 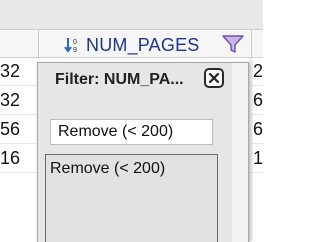 What do you see at coordinates (143, 45) in the screenshot?
I see `column-title: NUM_PAGES` at bounding box center [143, 45].